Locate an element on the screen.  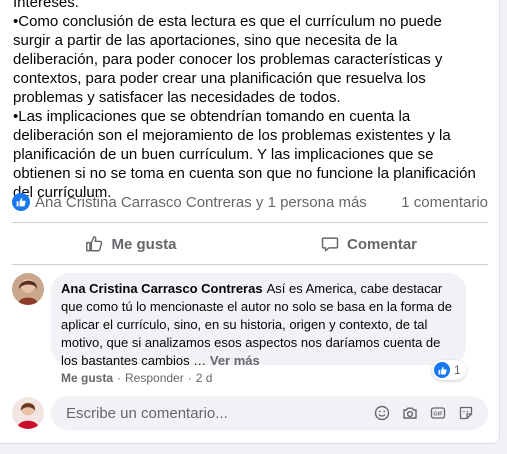
composer-icons: GIF is located at coordinates (424, 413).